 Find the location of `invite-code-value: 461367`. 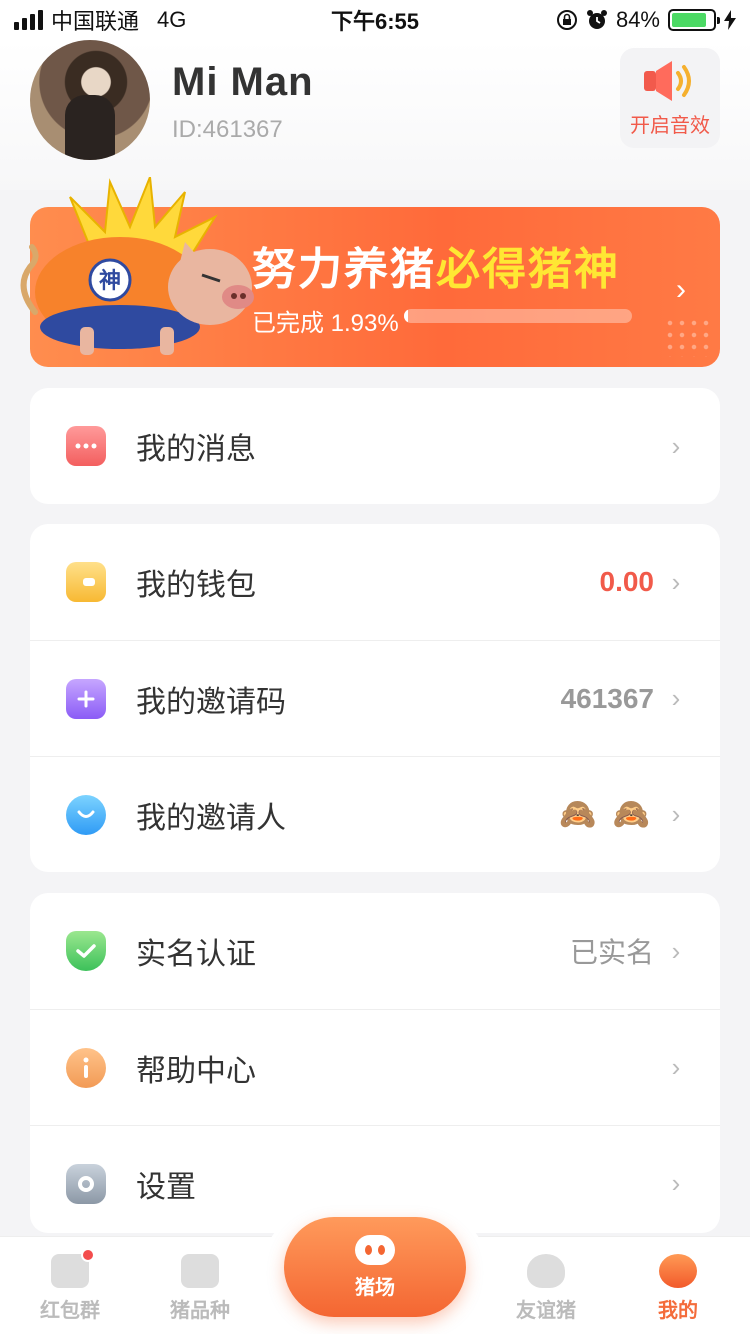

invite-code-value: 461367 is located at coordinates (607, 698).